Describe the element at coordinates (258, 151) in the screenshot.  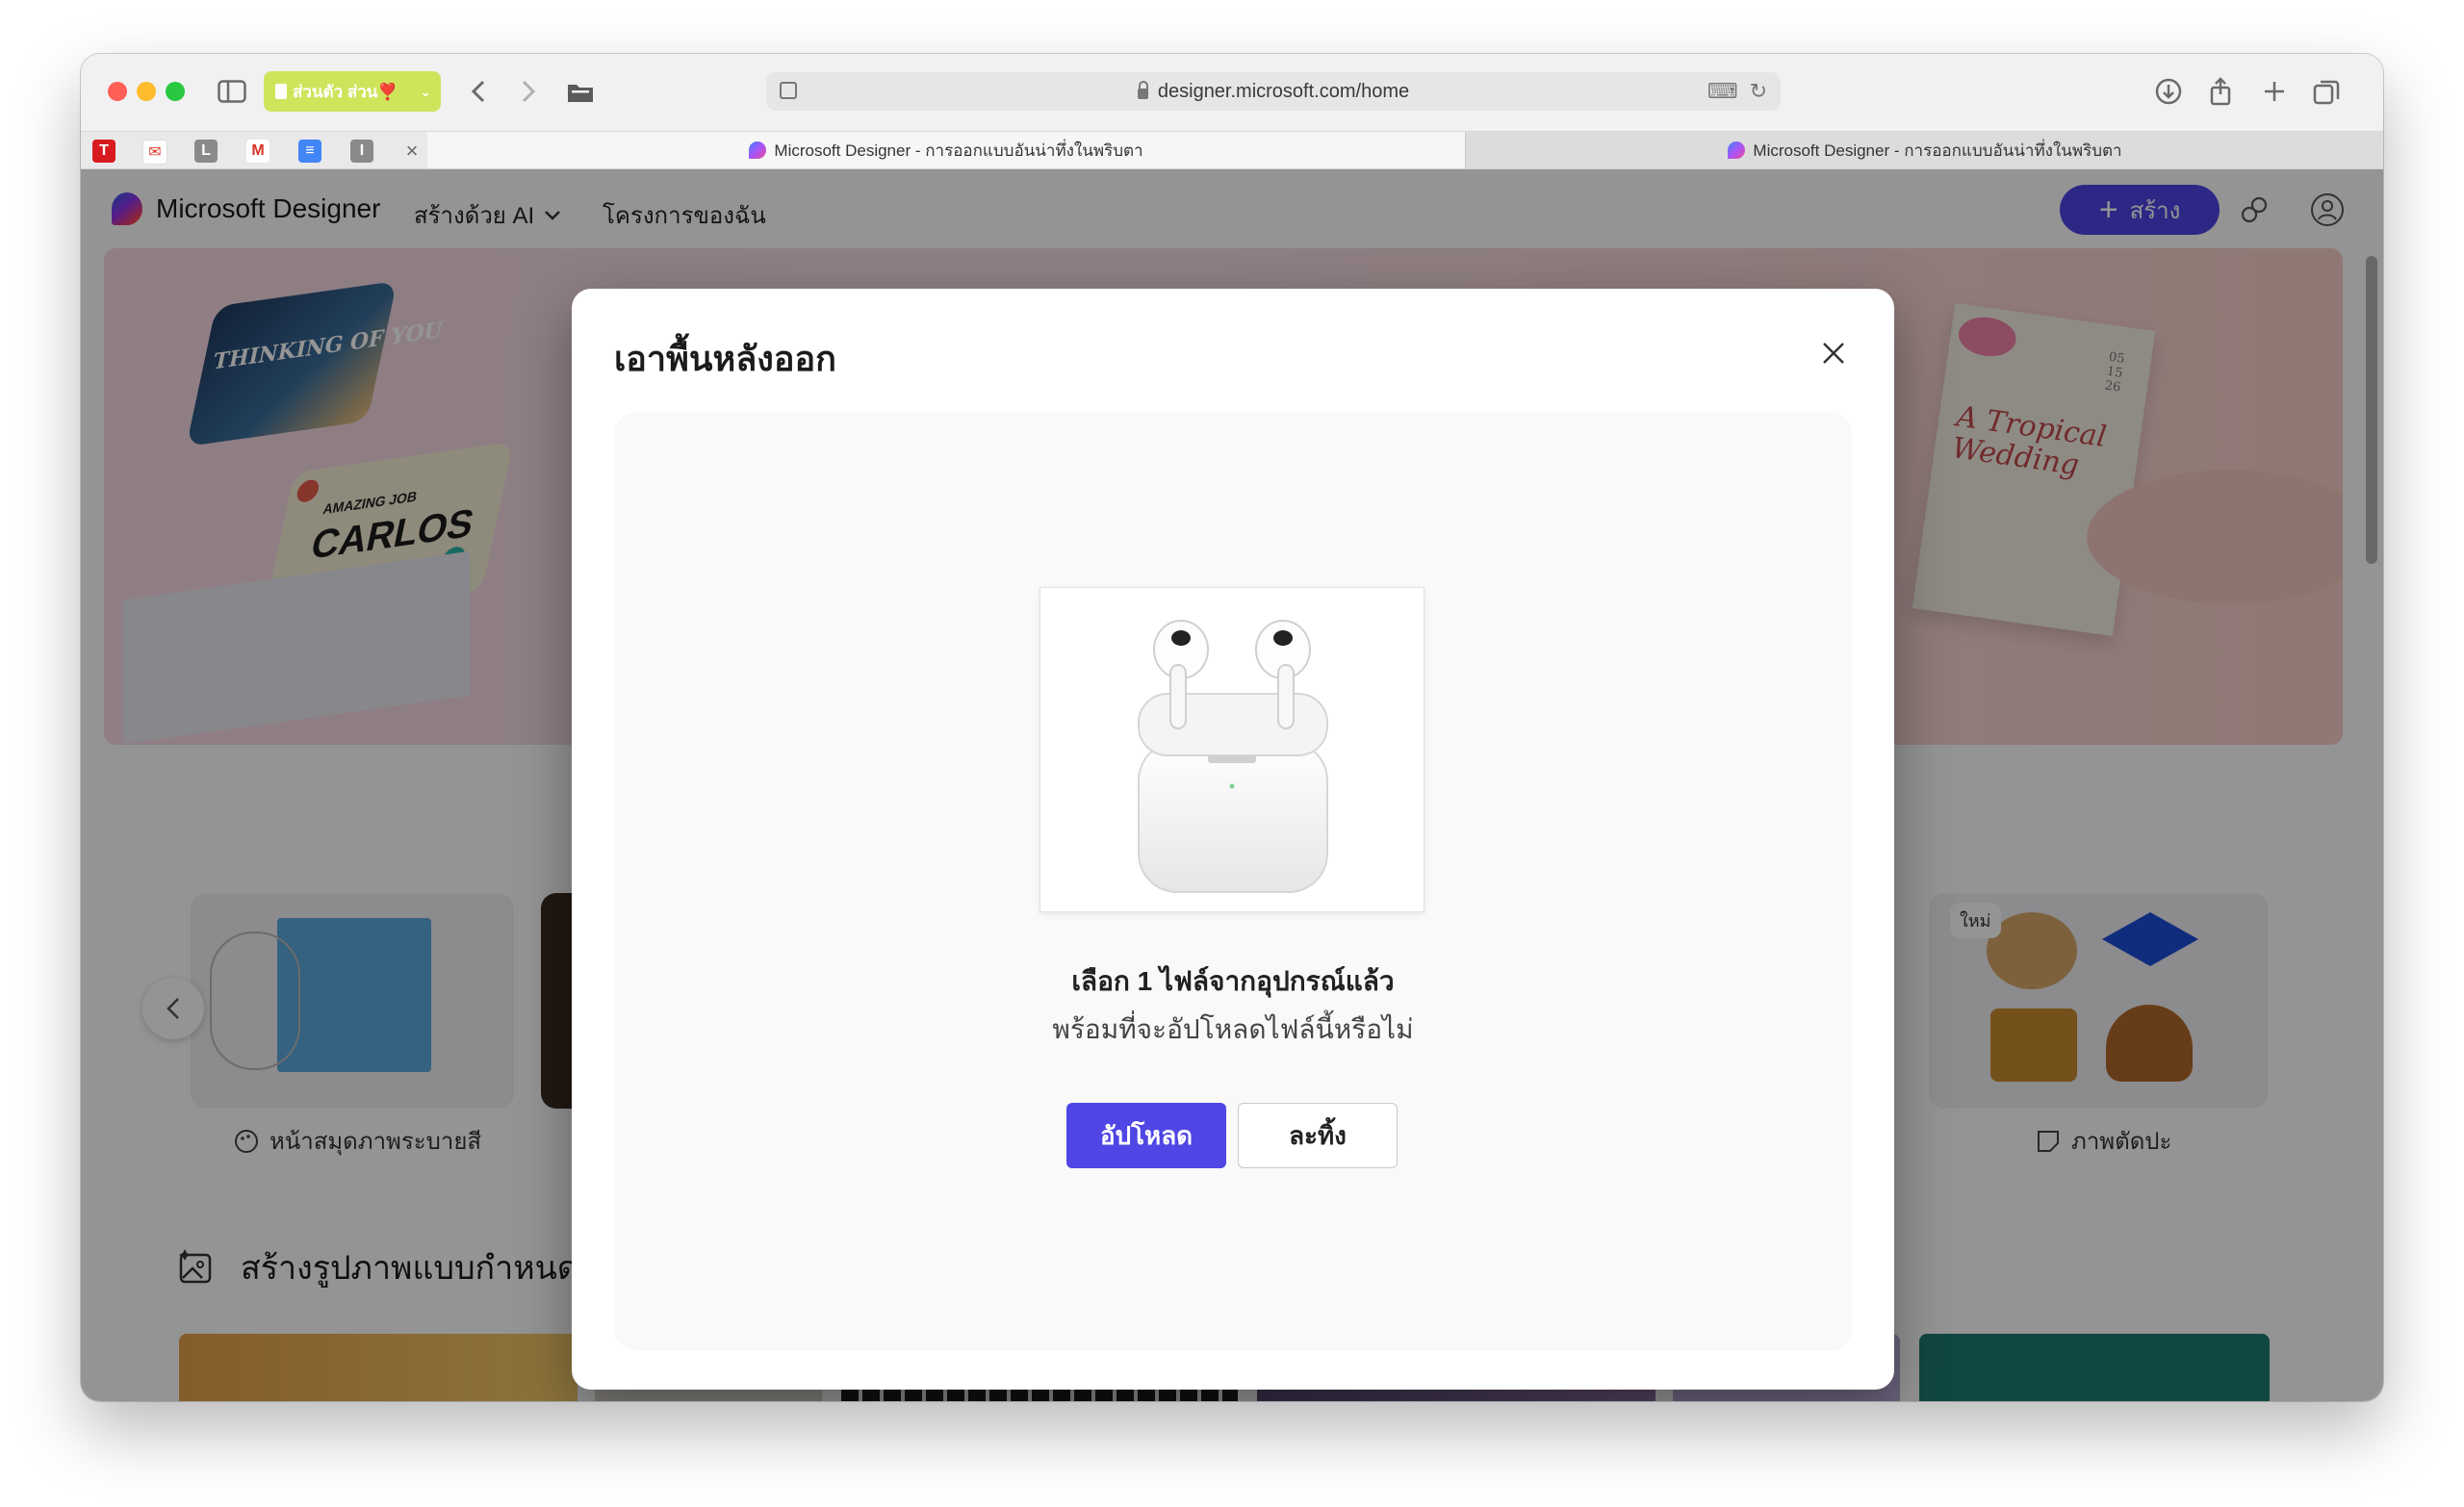
I see `favicon-gmail: M` at that location.